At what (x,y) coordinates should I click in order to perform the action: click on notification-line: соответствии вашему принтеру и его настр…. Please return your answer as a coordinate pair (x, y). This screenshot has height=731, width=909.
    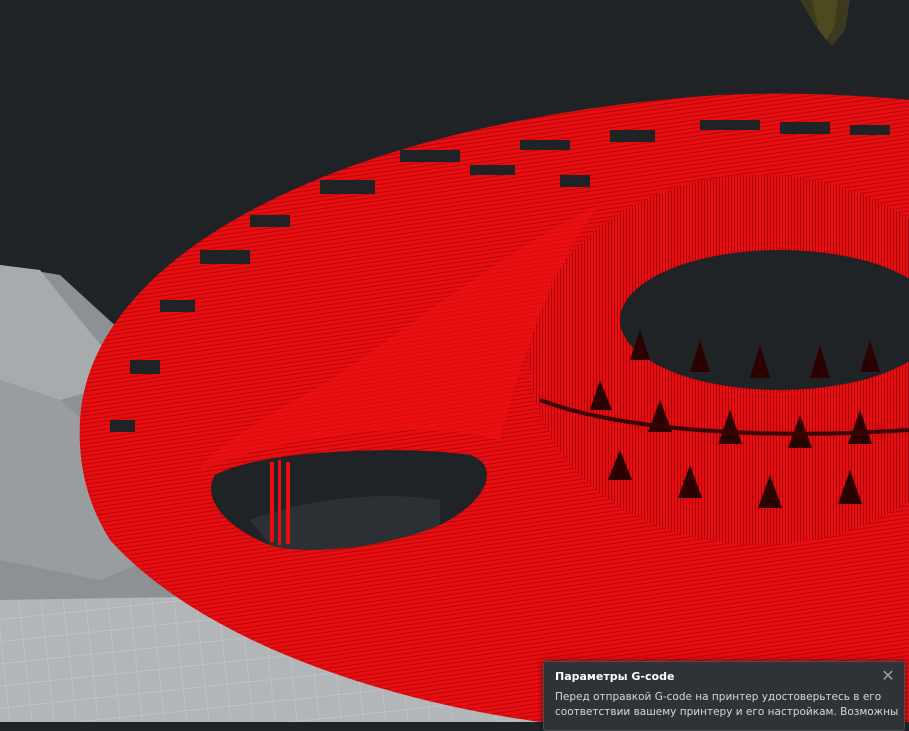
    Looking at the image, I should click on (727, 712).